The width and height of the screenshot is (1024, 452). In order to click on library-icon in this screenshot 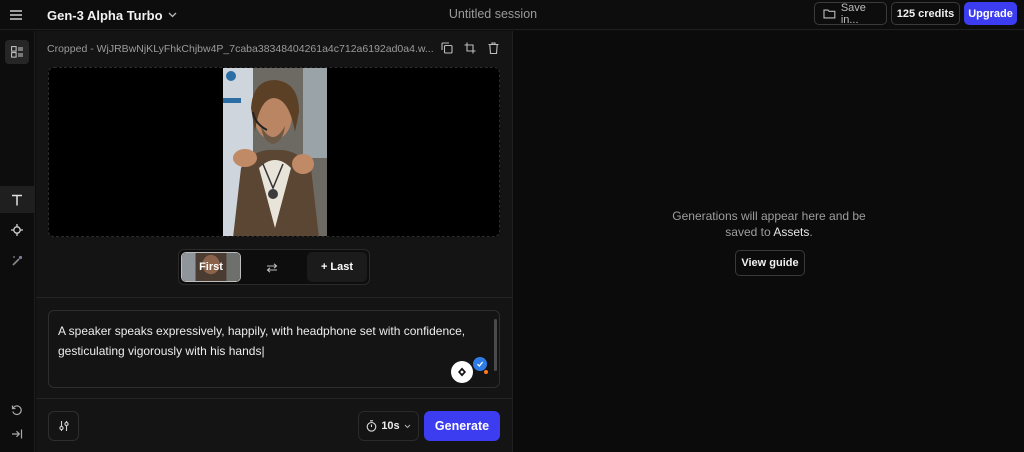, I will do `click(17, 52)`.